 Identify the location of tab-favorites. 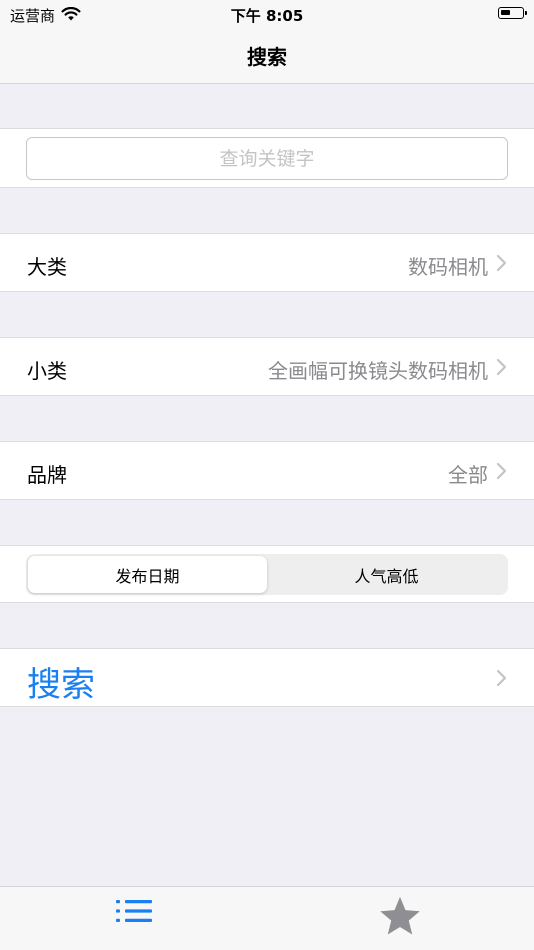
(400, 918).